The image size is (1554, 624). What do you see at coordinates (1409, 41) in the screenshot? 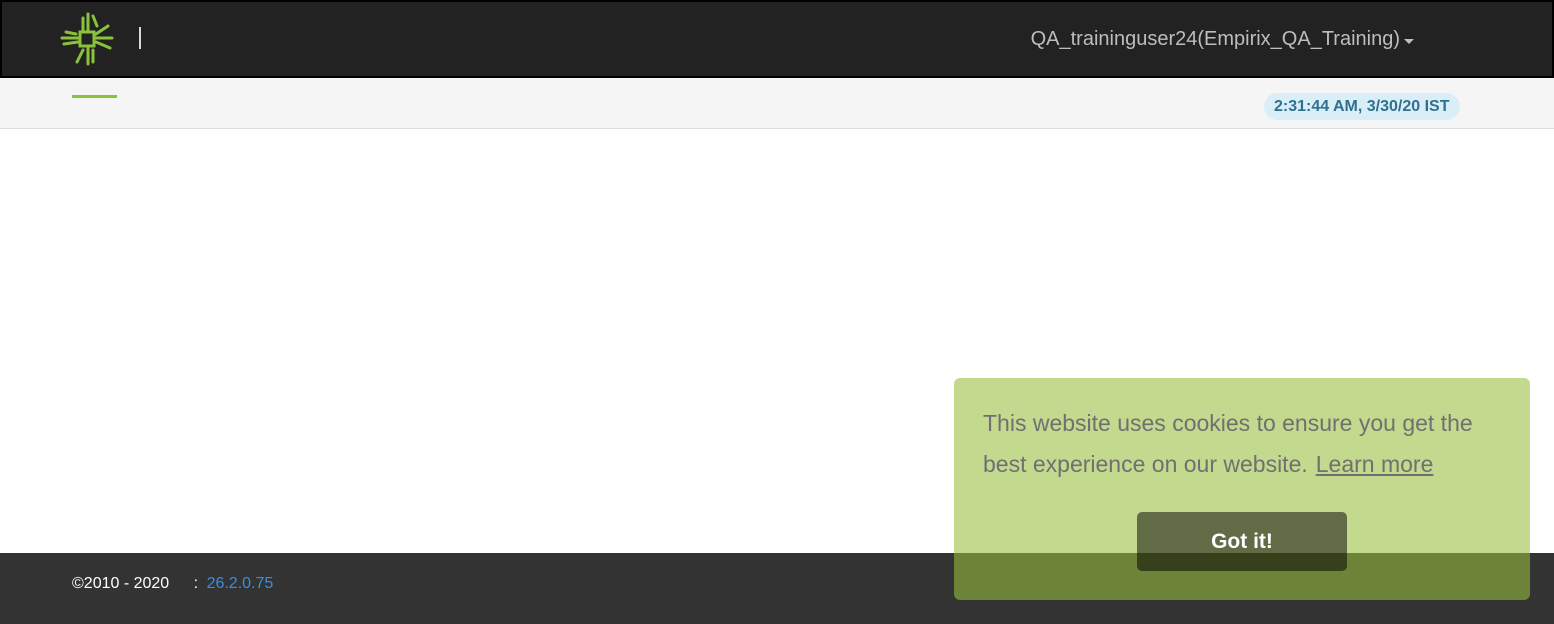
I see `caret-down-icon` at bounding box center [1409, 41].